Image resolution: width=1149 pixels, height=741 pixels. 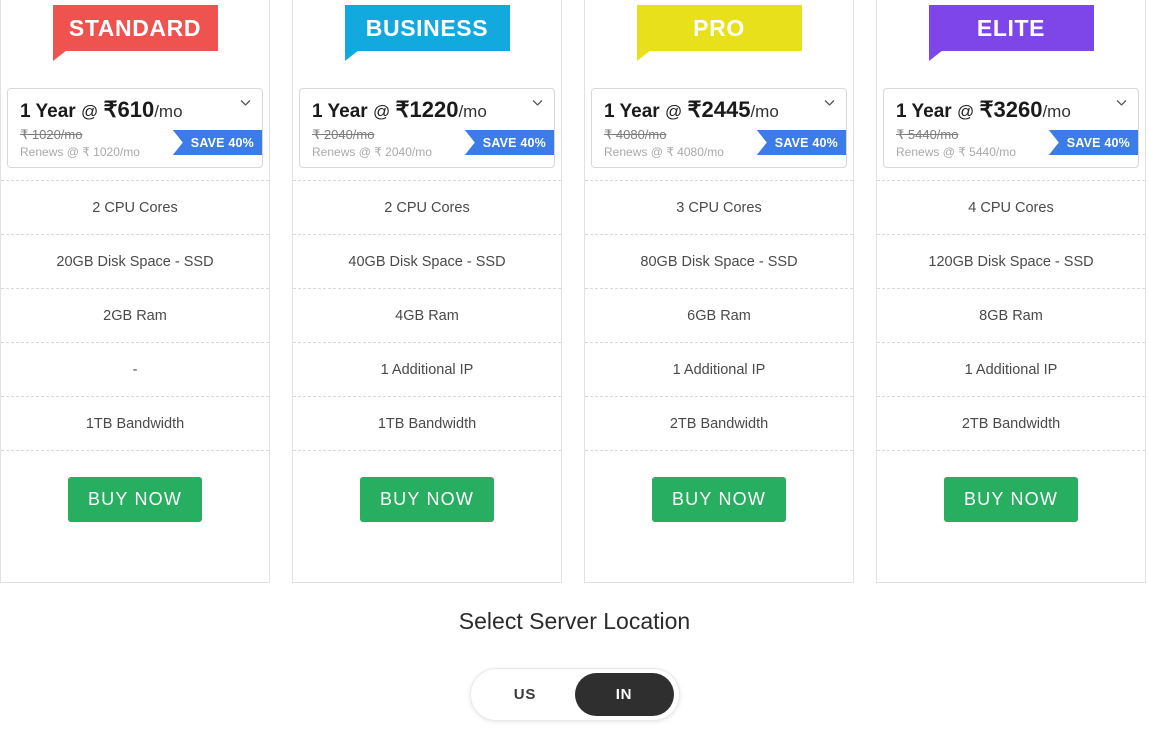 I want to click on feature-text: 80GB Disk Space - SSD, so click(x=719, y=261).